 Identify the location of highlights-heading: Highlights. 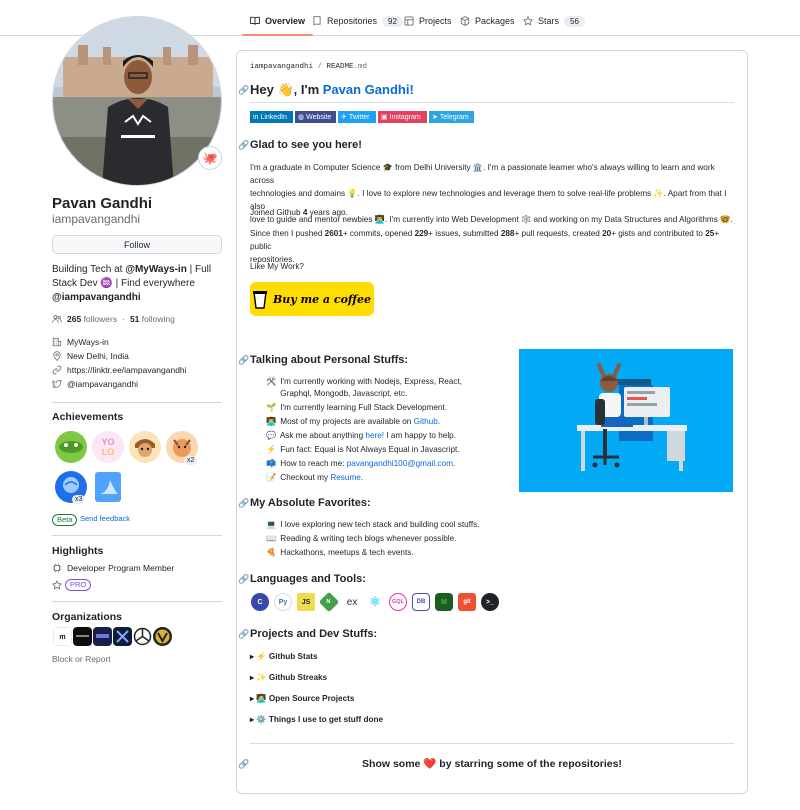
(78, 551).